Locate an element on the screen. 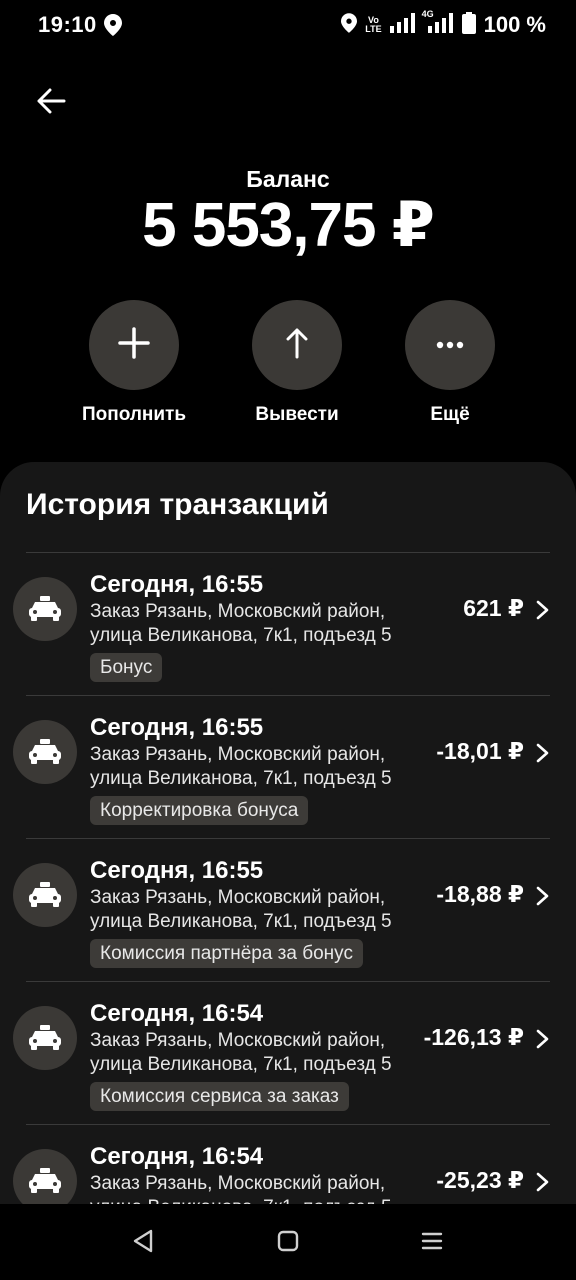 Image resolution: width=576 pixels, height=1280 pixels. transaction-amount: -18,88 ₽ is located at coordinates (480, 894).